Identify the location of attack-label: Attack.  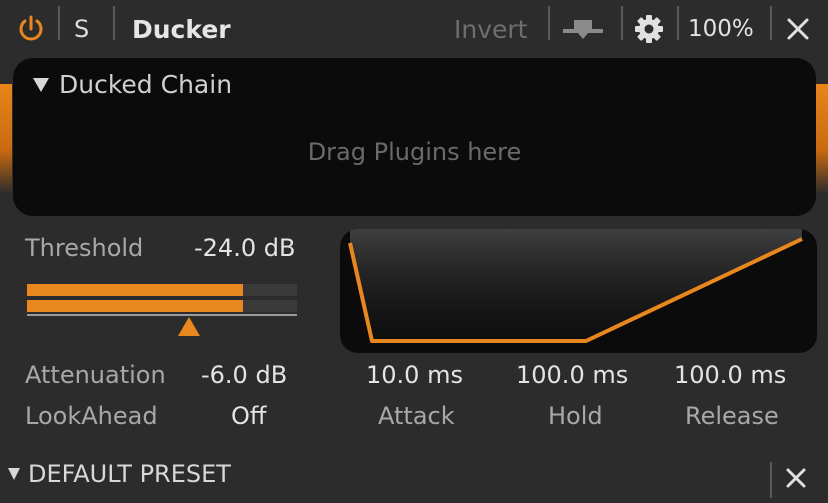
(416, 416).